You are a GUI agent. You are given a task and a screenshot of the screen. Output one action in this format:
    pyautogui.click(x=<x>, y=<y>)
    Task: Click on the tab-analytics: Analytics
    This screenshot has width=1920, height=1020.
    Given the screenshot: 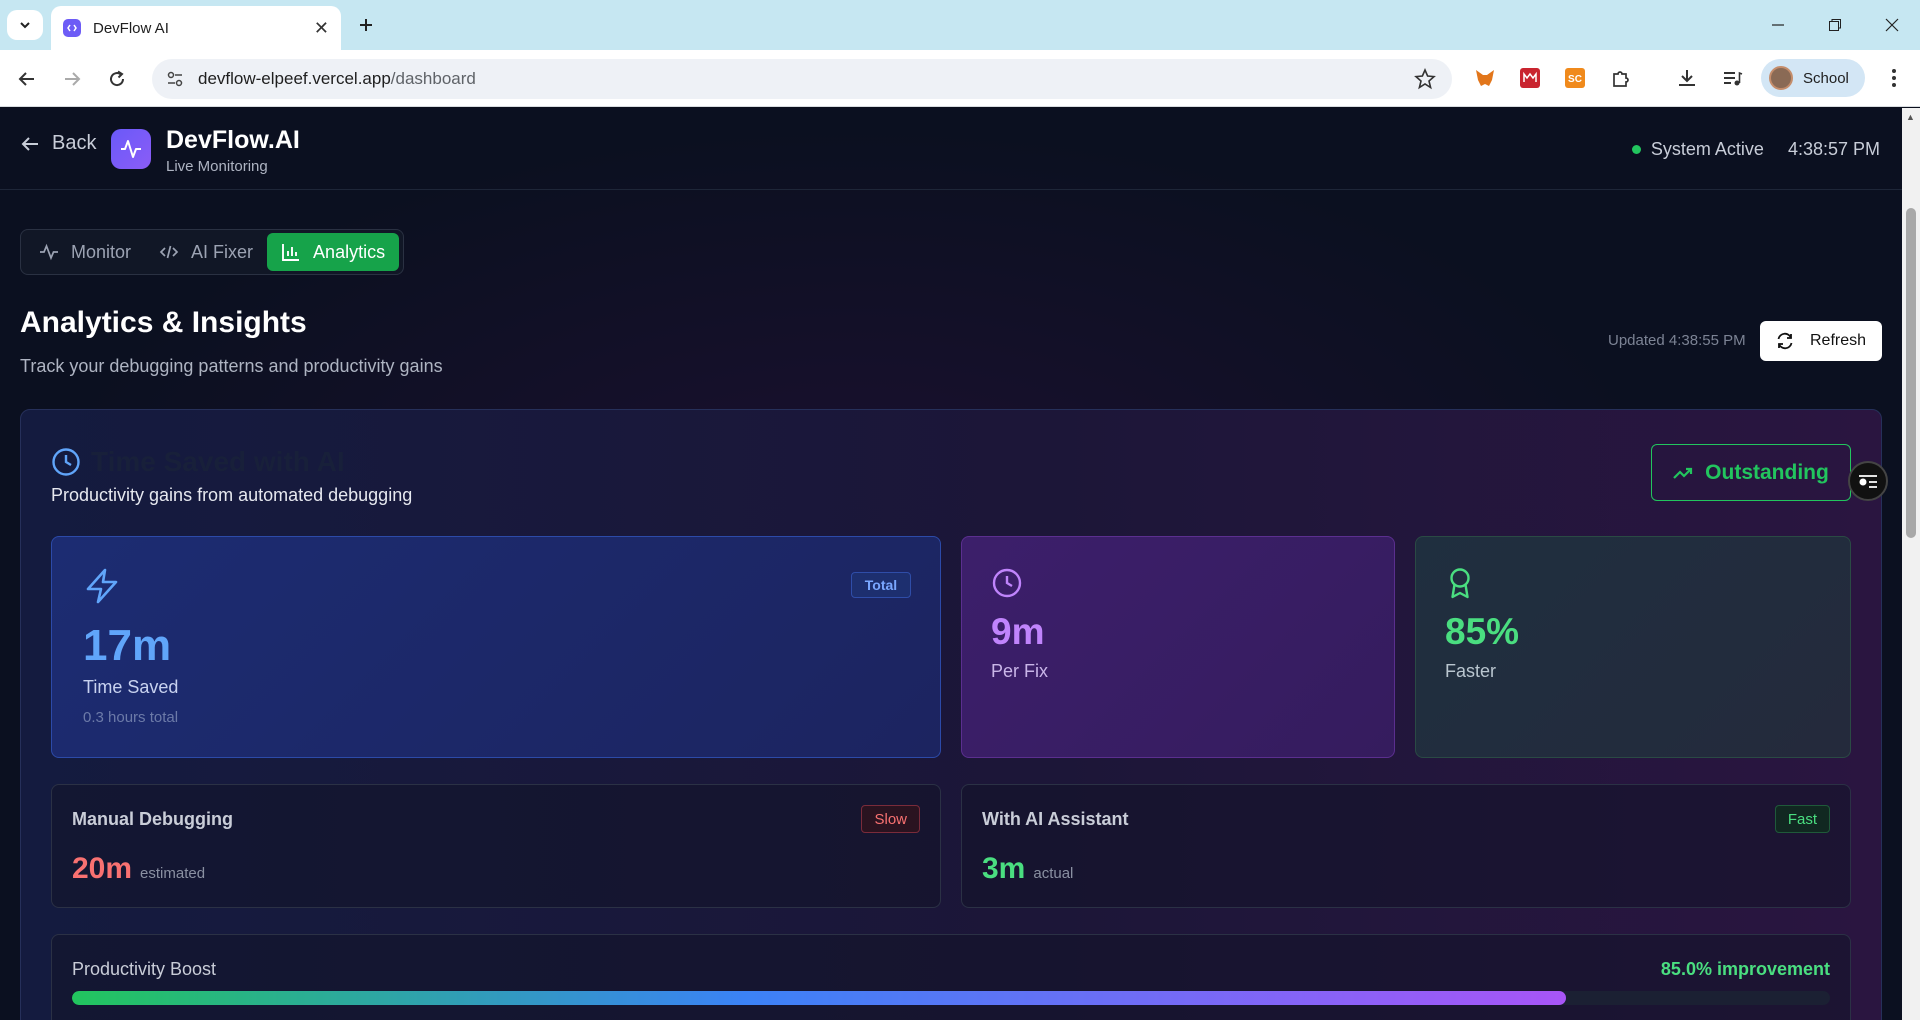 What is the action you would take?
    pyautogui.click(x=333, y=252)
    